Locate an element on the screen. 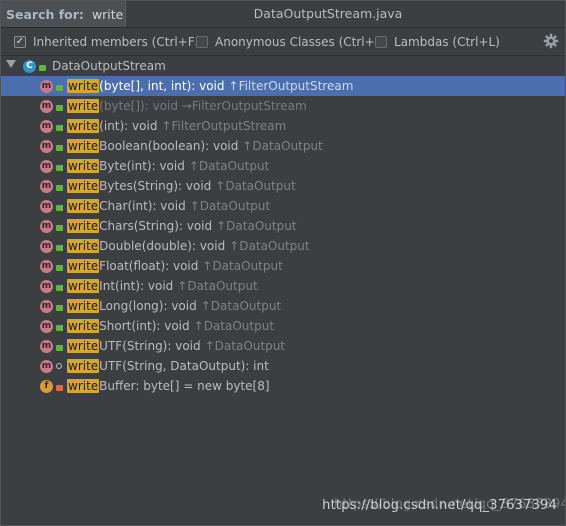 This screenshot has height=526, width=566. lambdas-label: Lambdas (Ctrl+L) is located at coordinates (447, 41).